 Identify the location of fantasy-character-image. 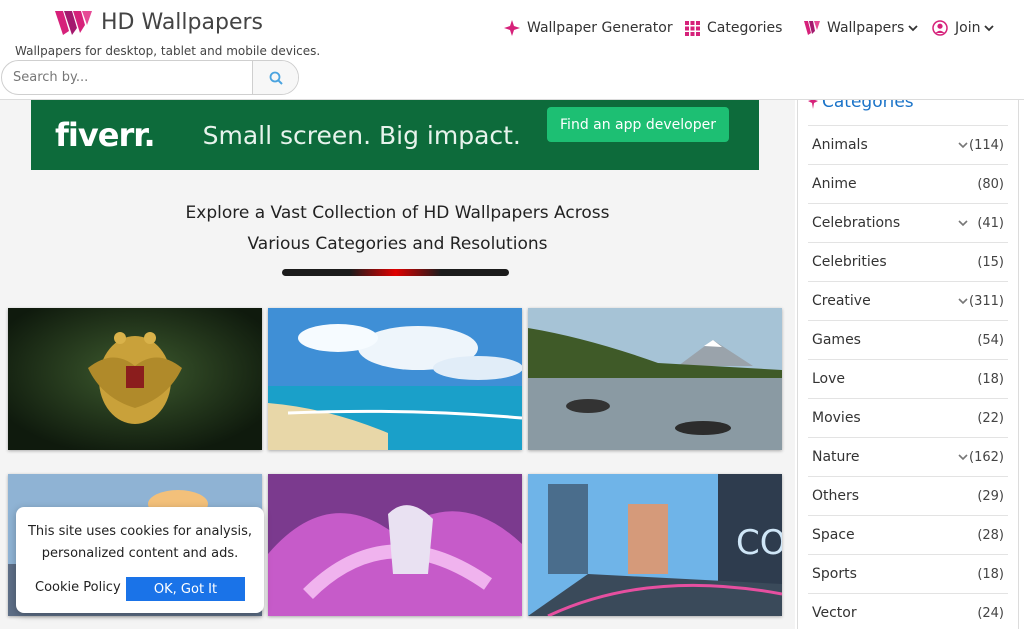
(395, 545).